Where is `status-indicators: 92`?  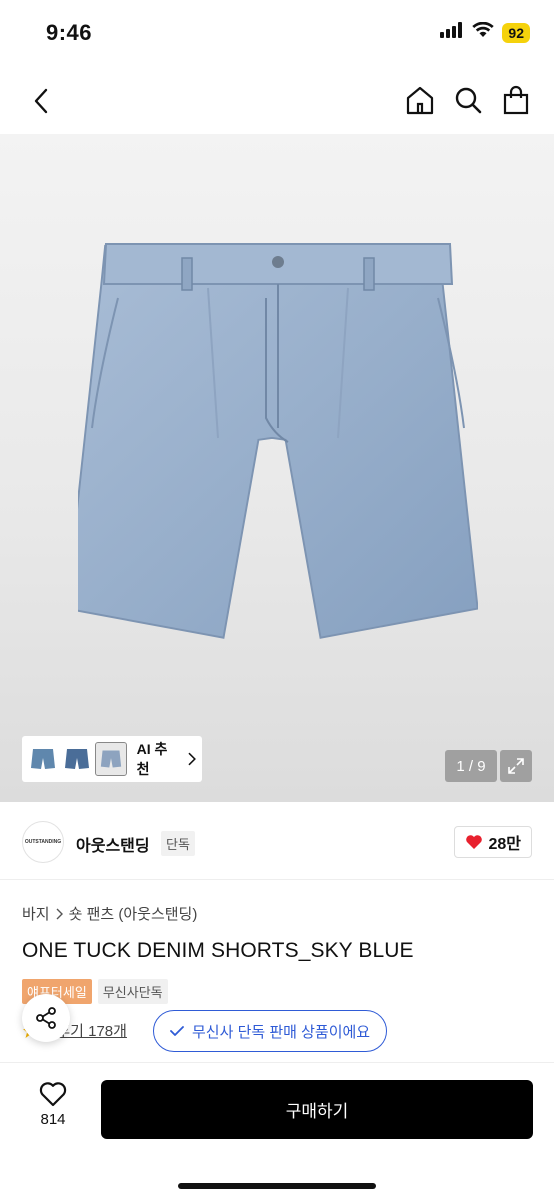
status-indicators: 92 is located at coordinates (485, 32).